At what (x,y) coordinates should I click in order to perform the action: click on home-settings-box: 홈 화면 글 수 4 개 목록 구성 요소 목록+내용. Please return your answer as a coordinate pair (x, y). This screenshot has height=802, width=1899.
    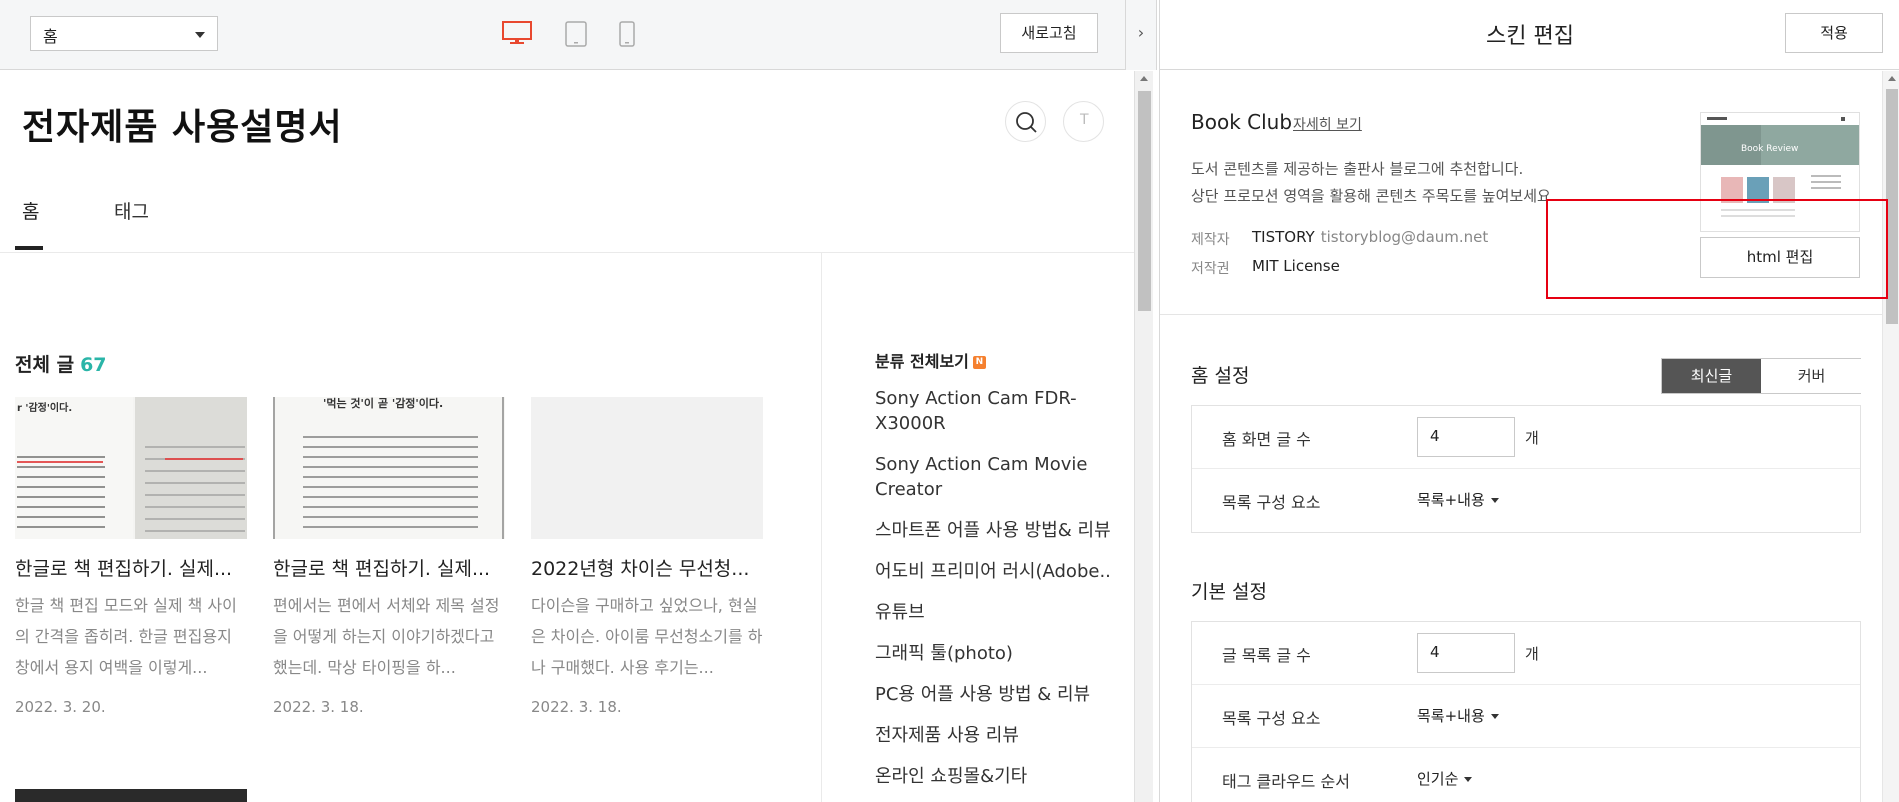
    Looking at the image, I should click on (1526, 469).